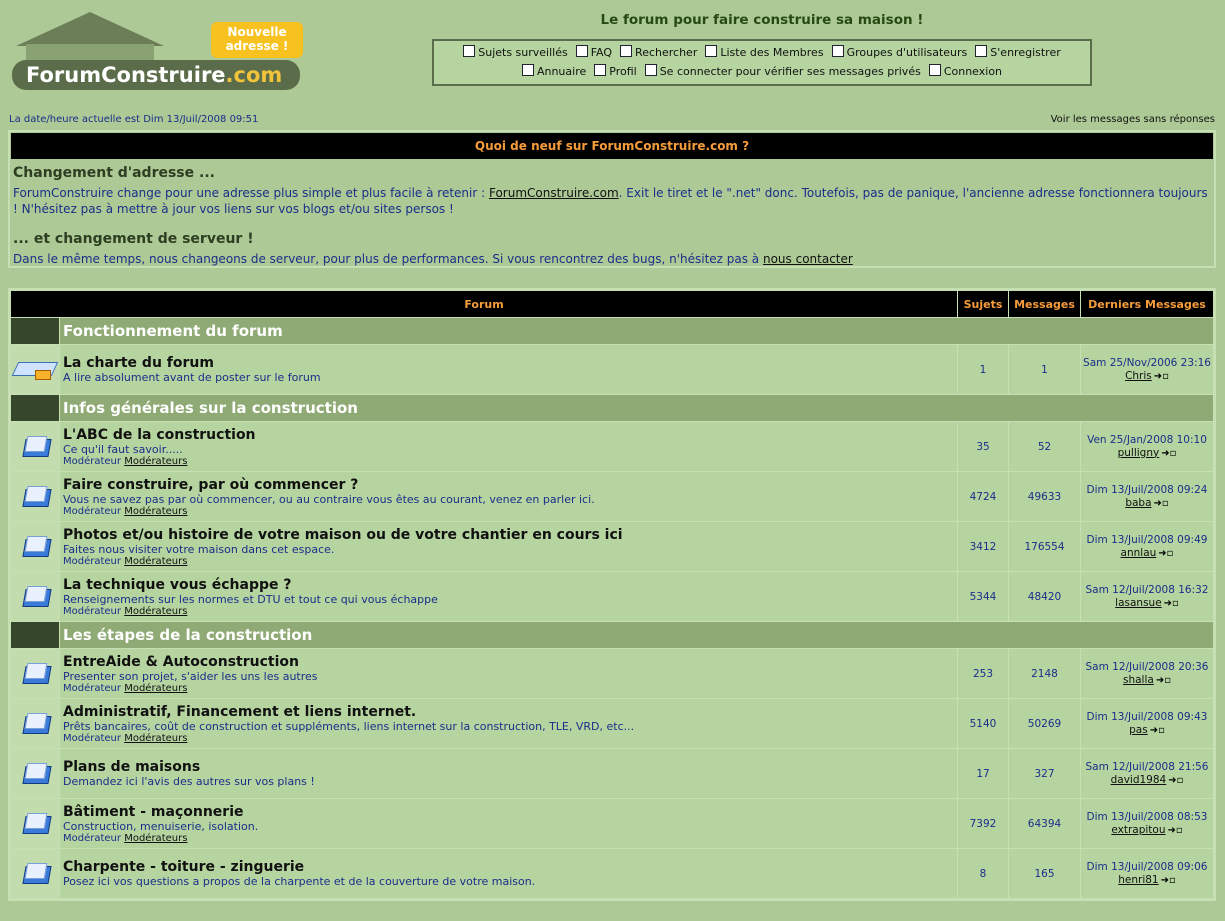  I want to click on last-post-author: henri81 ➜▫, so click(1147, 880).